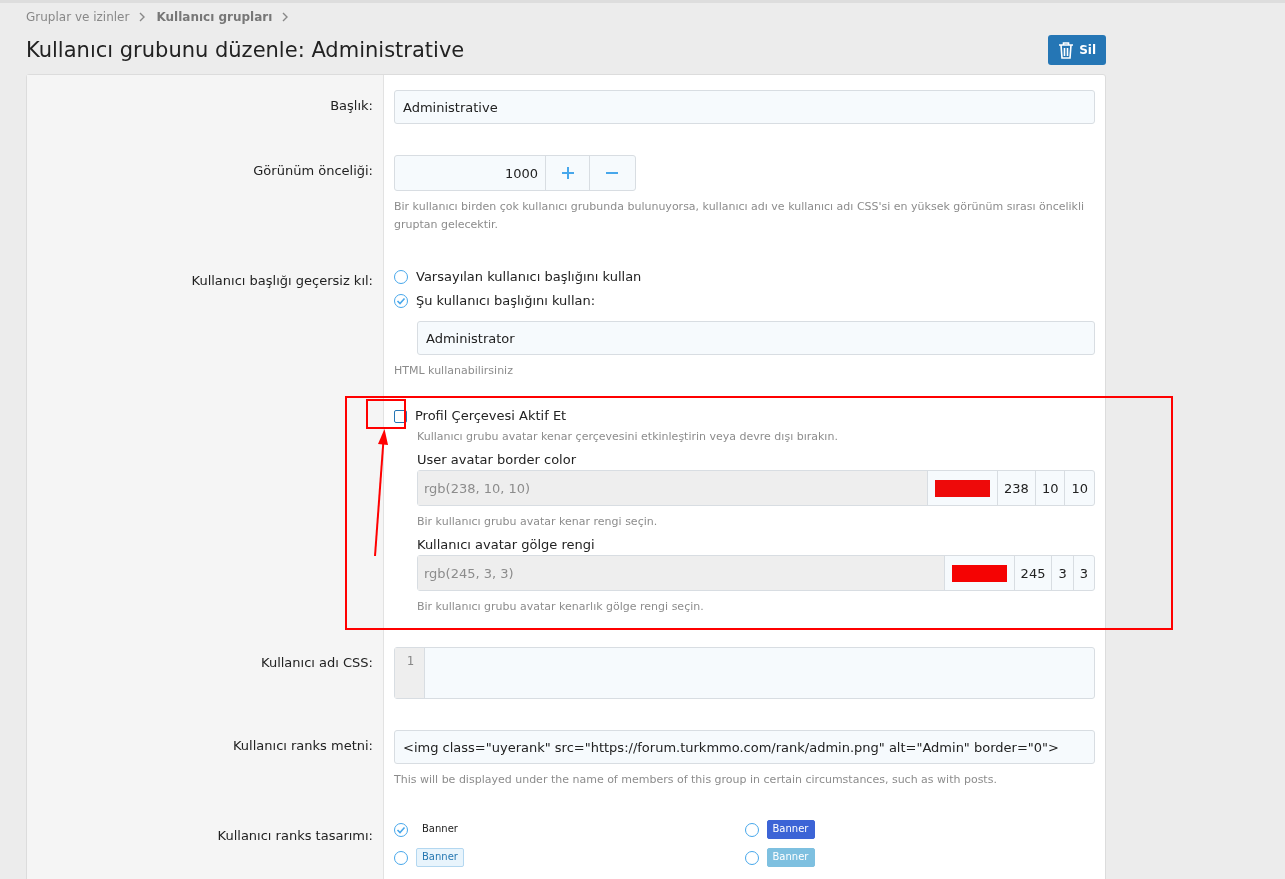 This screenshot has width=1285, height=879. I want to click on field-label: Kullanıcı adı CSS:, so click(317, 662).